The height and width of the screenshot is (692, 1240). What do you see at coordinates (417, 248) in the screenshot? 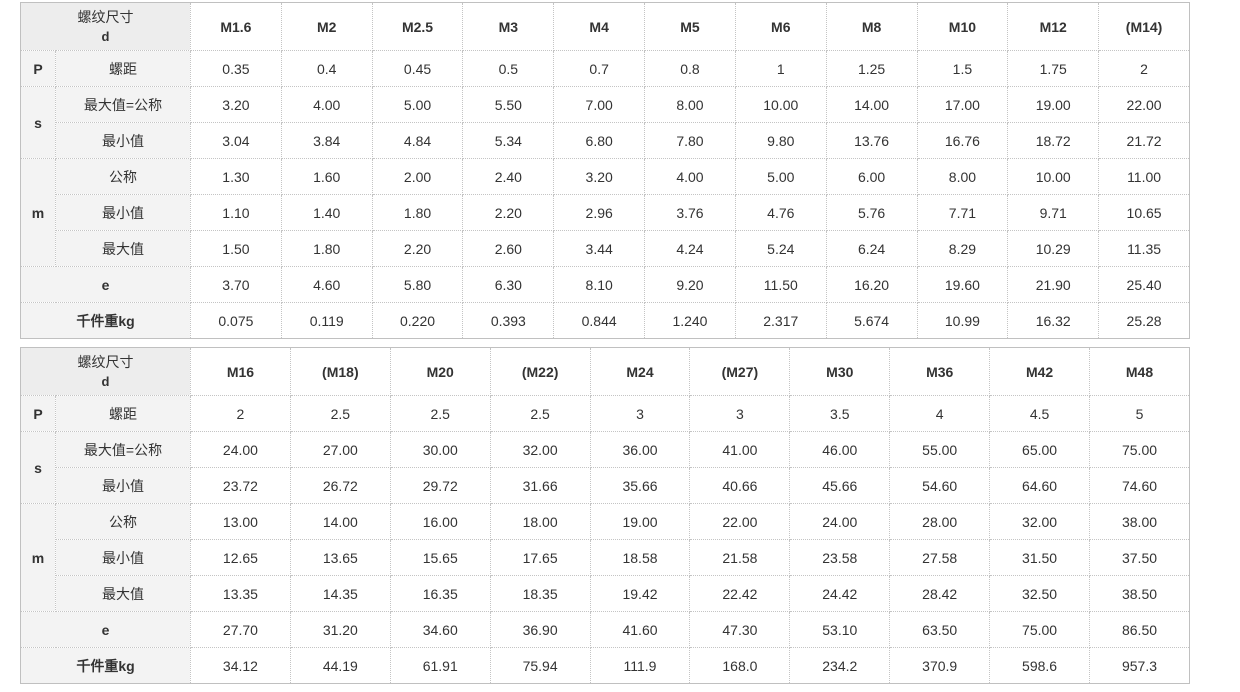
I see `m-max-value: 2.20` at bounding box center [417, 248].